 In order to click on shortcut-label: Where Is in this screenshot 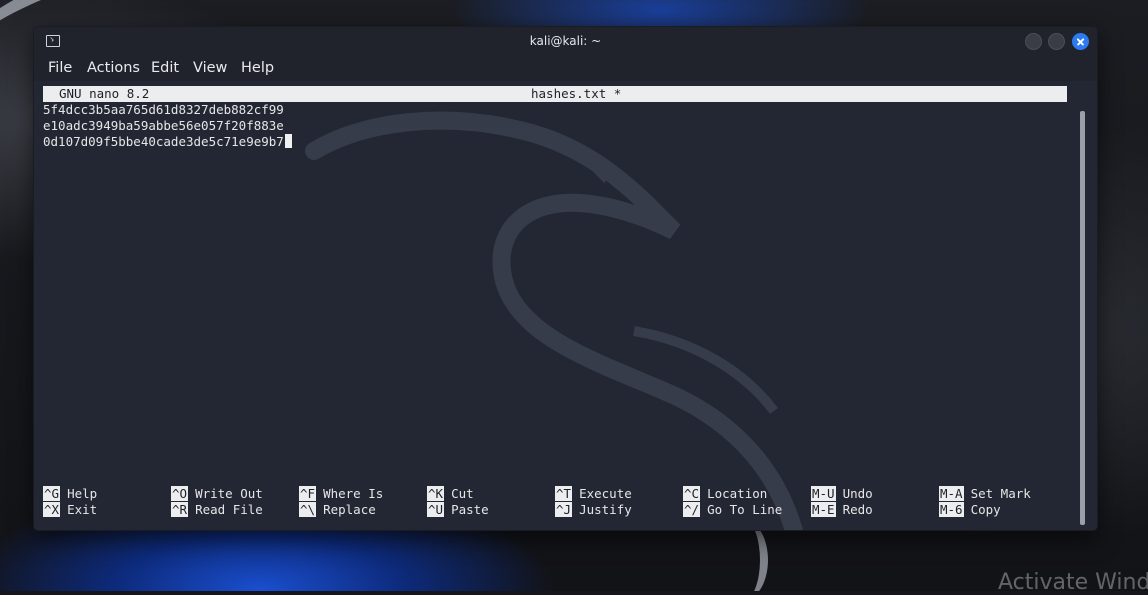, I will do `click(353, 493)`.